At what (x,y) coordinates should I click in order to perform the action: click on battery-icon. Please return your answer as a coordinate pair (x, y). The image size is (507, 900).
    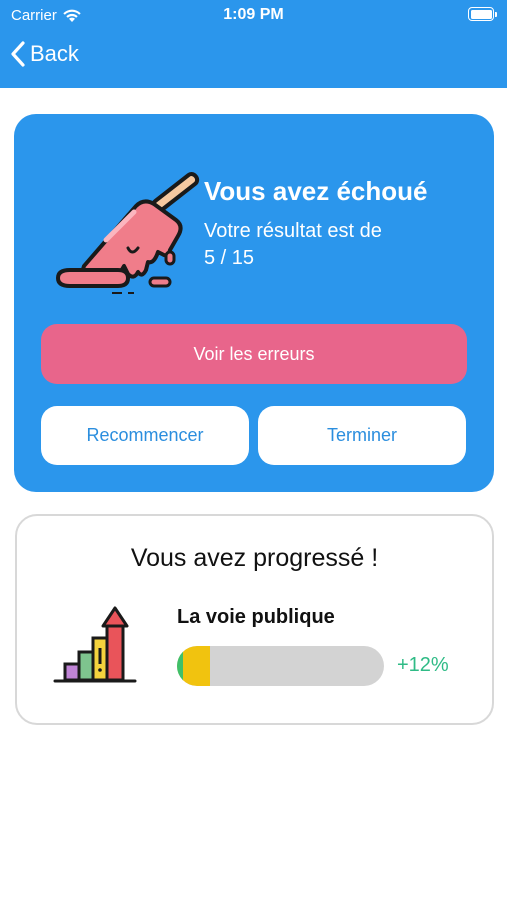
    Looking at the image, I should click on (482, 14).